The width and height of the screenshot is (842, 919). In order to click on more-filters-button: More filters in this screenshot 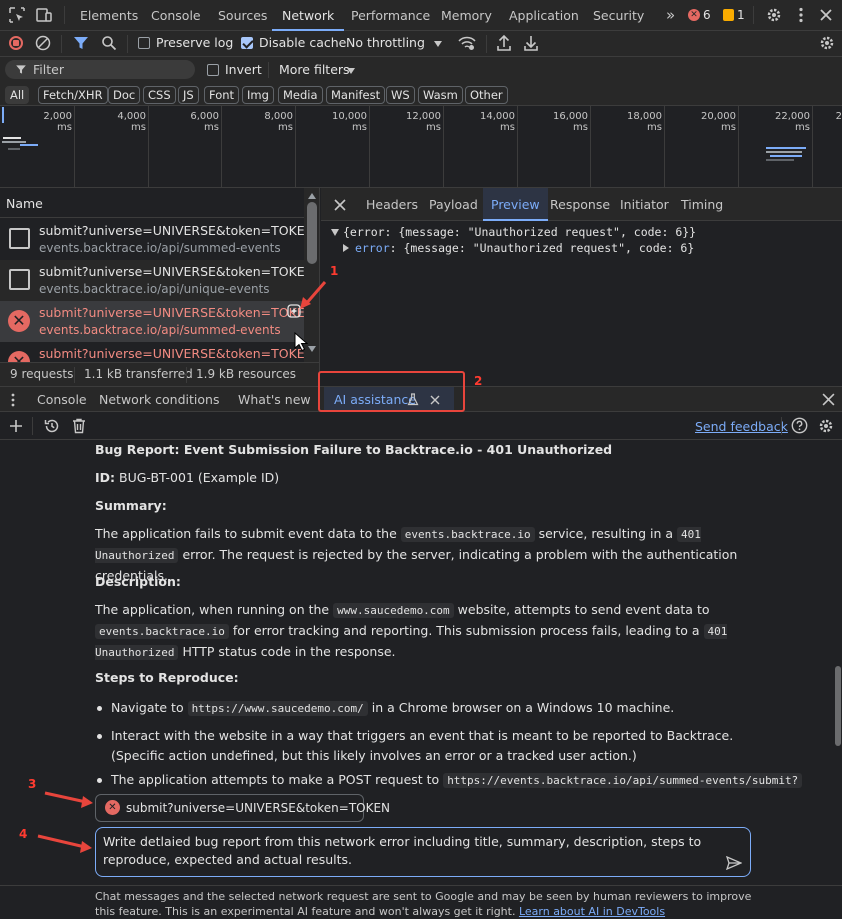, I will do `click(314, 69)`.